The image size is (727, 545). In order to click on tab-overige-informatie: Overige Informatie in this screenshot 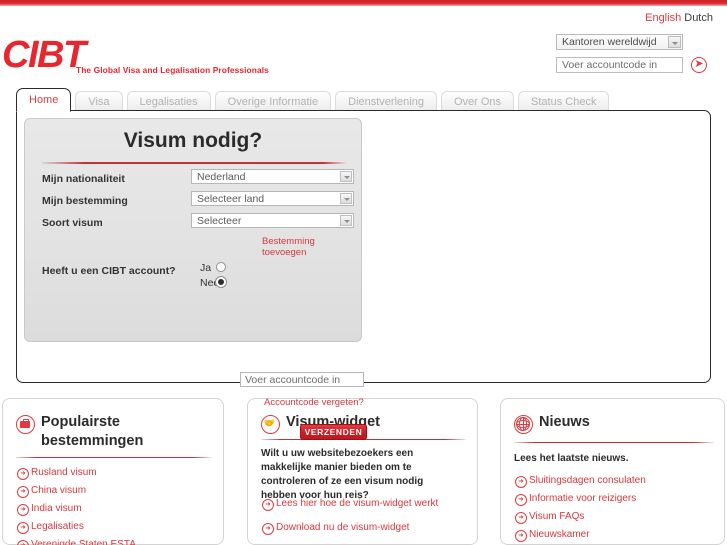, I will do `click(273, 101)`.